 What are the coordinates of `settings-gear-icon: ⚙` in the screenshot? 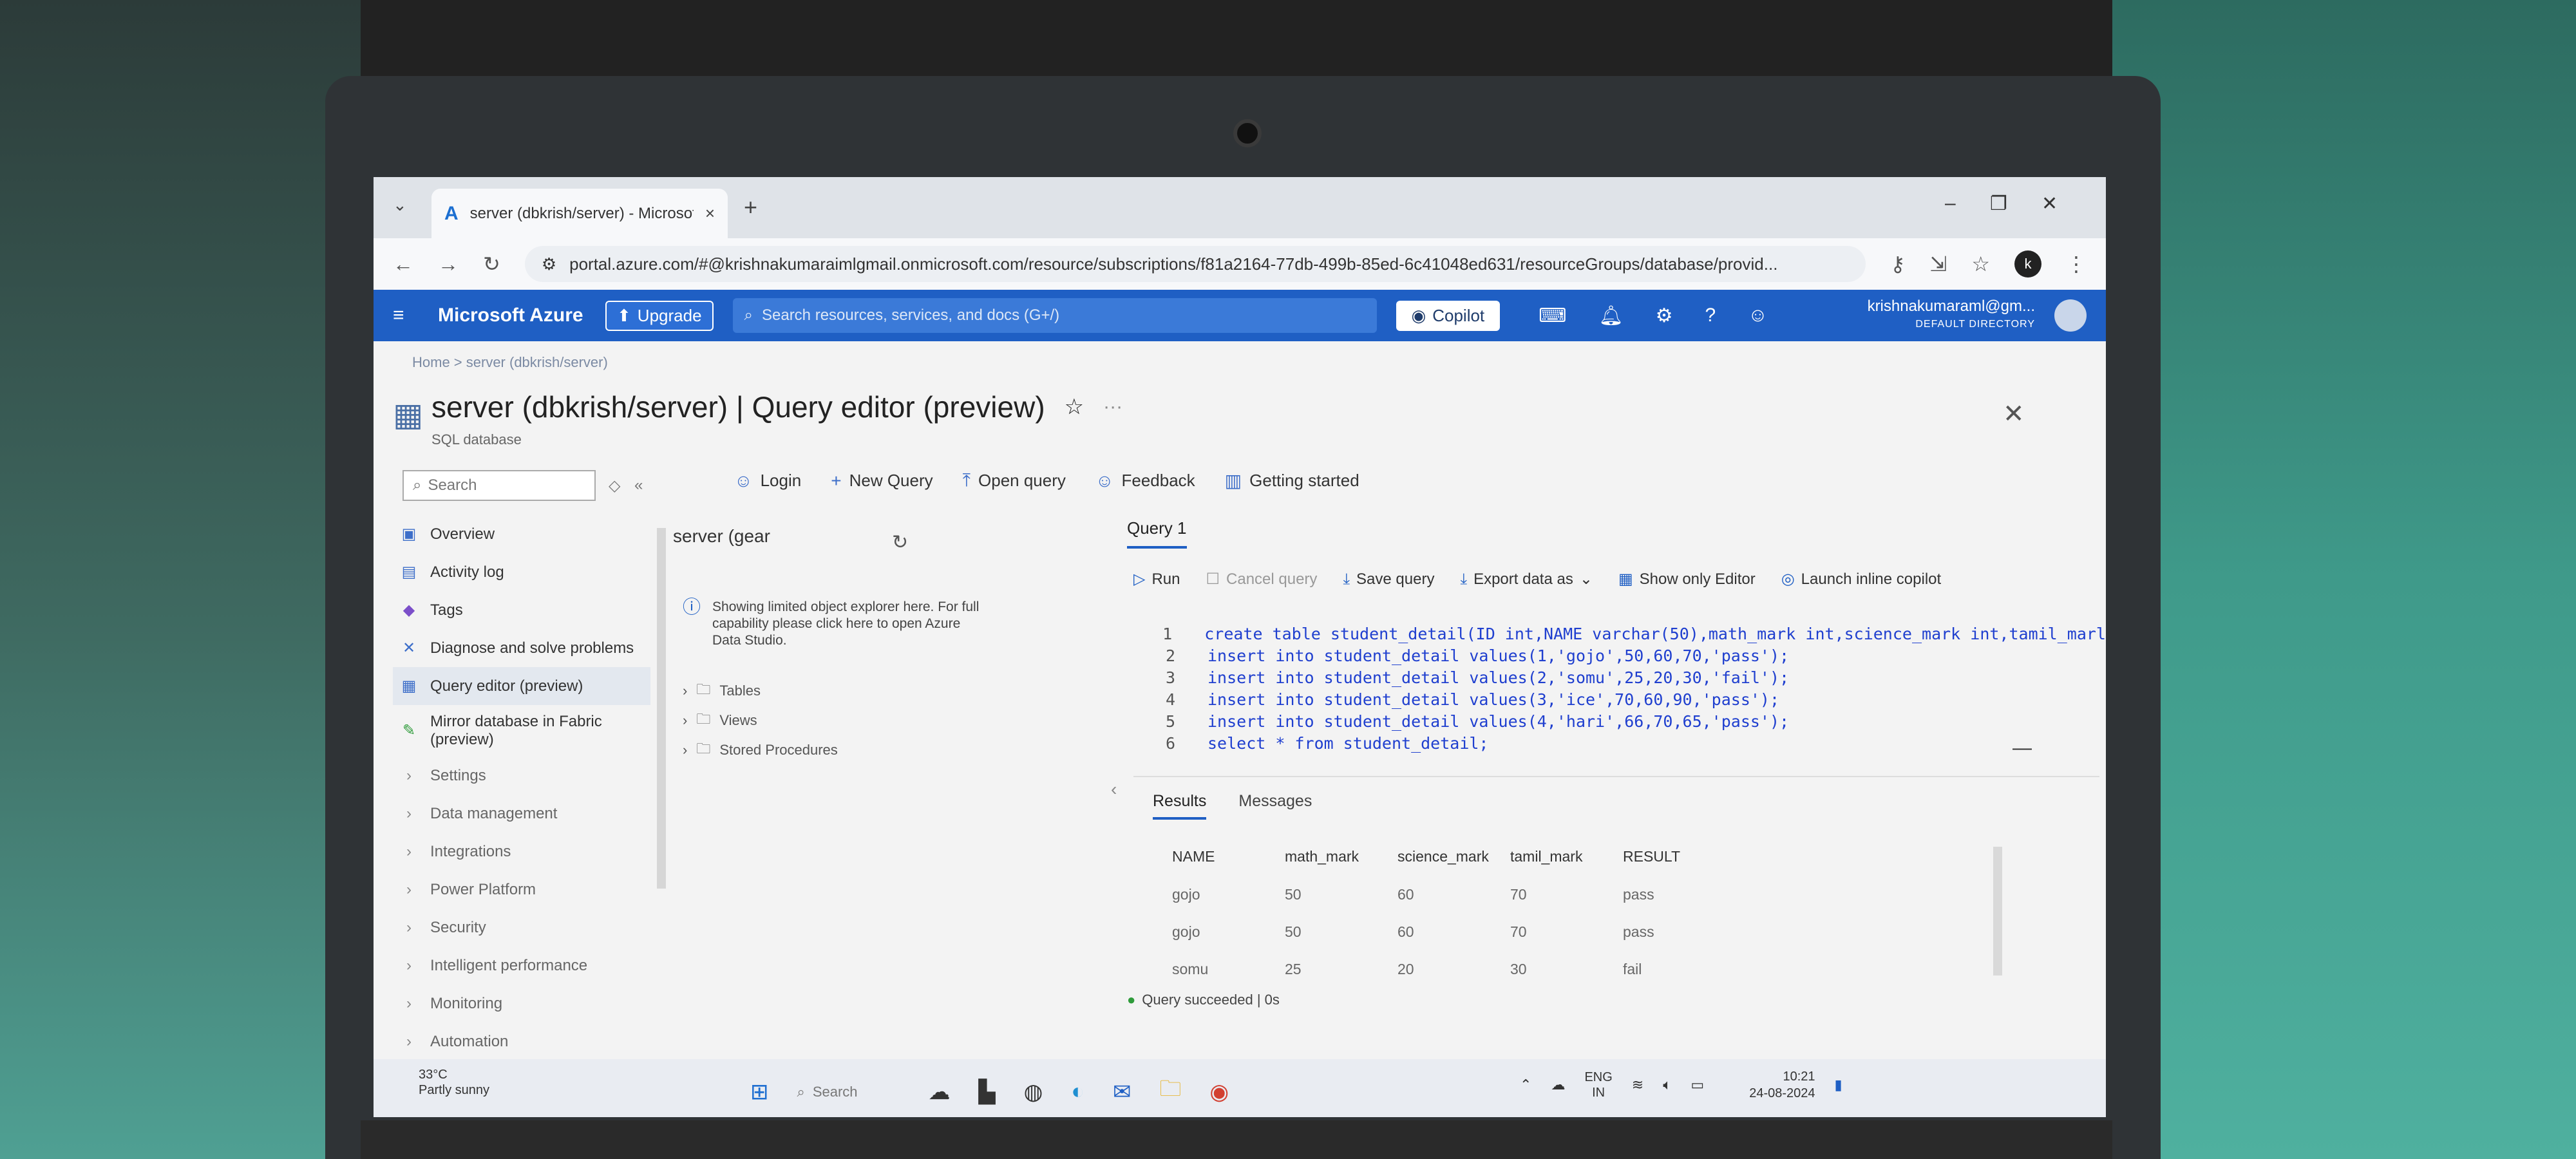 It's located at (1665, 316).